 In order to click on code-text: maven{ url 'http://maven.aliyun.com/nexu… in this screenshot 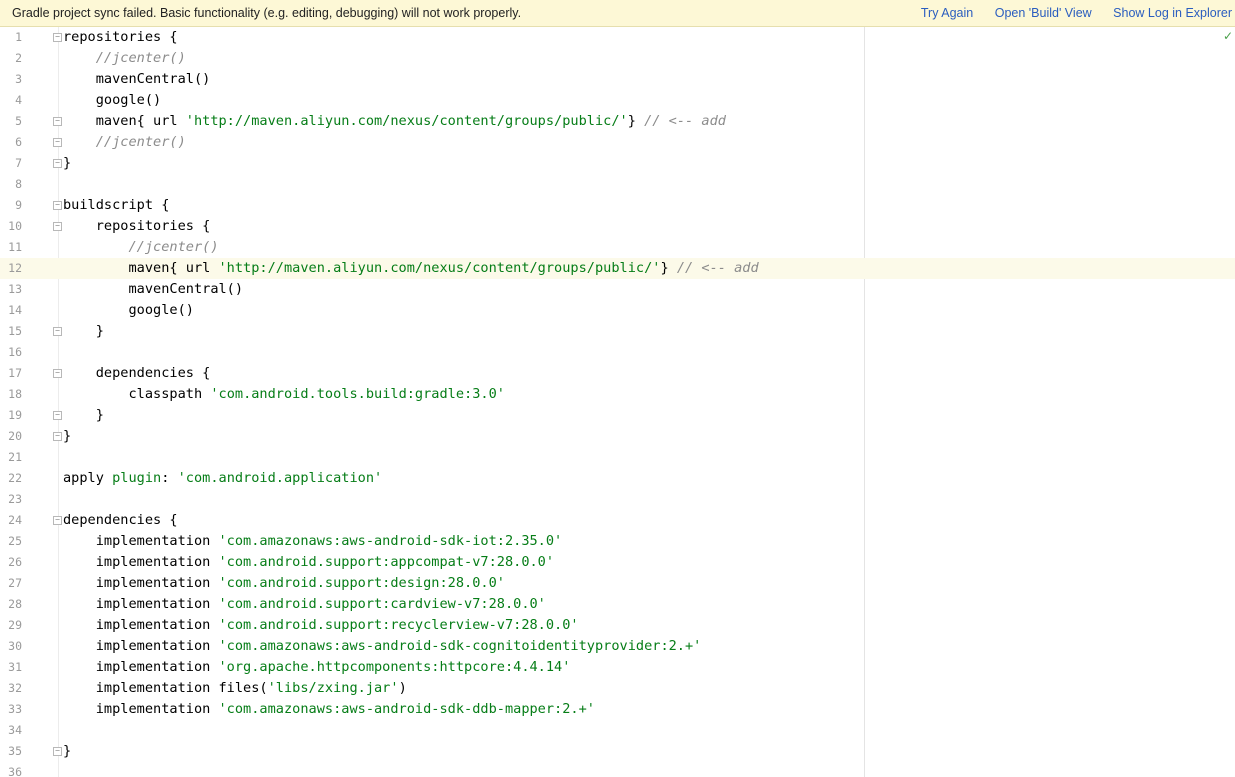, I will do `click(394, 121)`.